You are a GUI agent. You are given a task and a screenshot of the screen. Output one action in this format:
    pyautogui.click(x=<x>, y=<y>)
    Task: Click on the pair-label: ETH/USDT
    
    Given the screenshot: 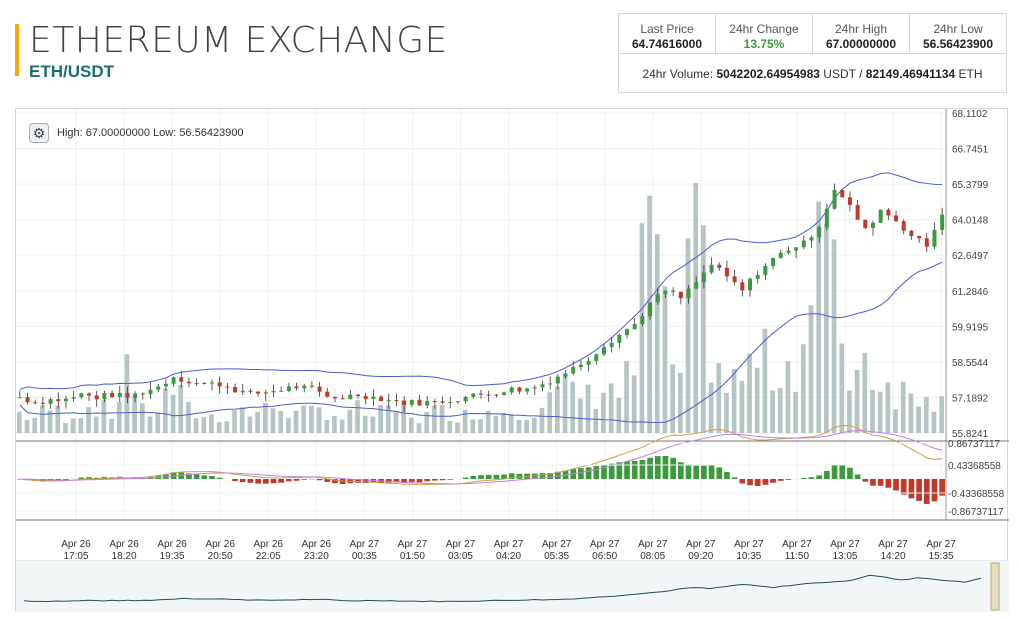 What is the action you would take?
    pyautogui.click(x=71, y=71)
    